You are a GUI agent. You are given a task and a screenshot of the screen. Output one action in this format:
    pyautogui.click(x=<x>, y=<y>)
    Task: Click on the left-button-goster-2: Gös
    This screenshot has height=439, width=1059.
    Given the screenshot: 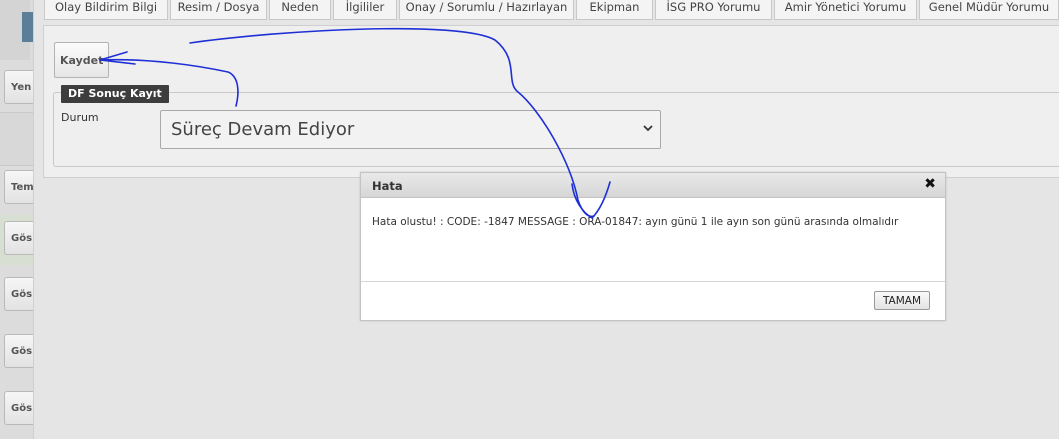 What is the action you would take?
    pyautogui.click(x=18, y=294)
    